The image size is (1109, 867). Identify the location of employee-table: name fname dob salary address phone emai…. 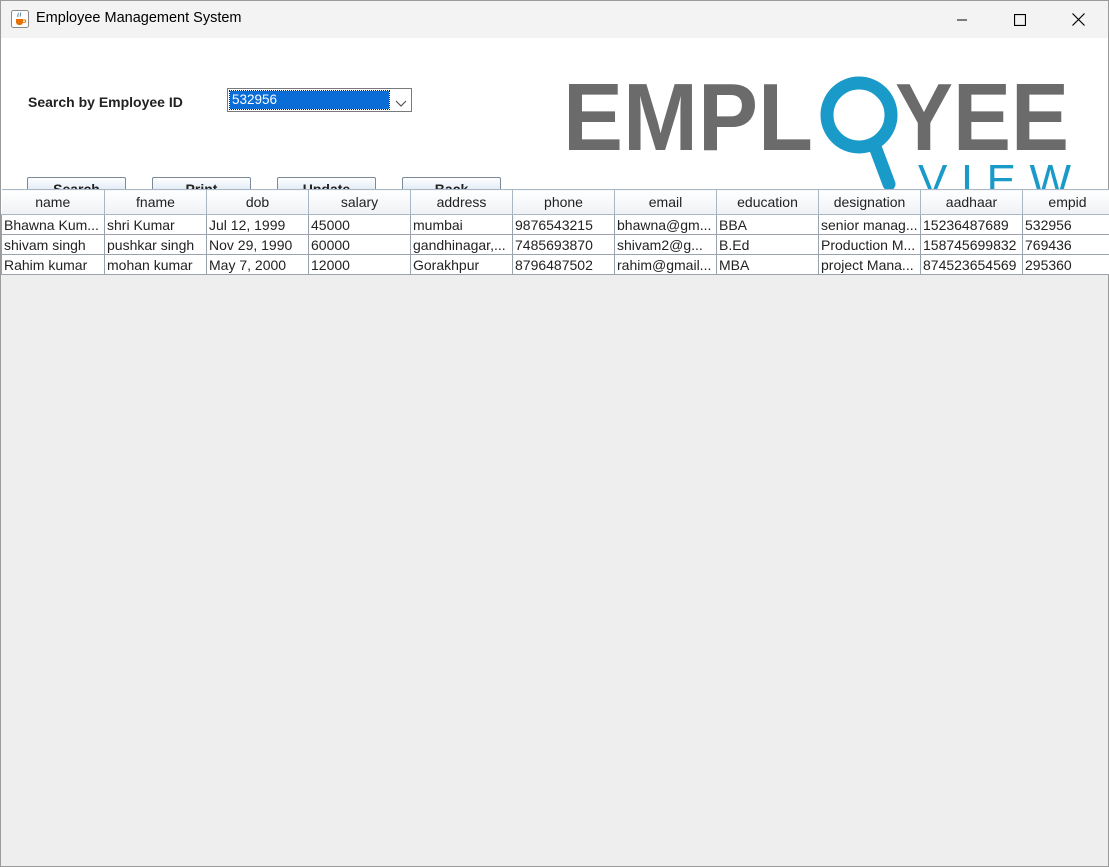
(555, 232).